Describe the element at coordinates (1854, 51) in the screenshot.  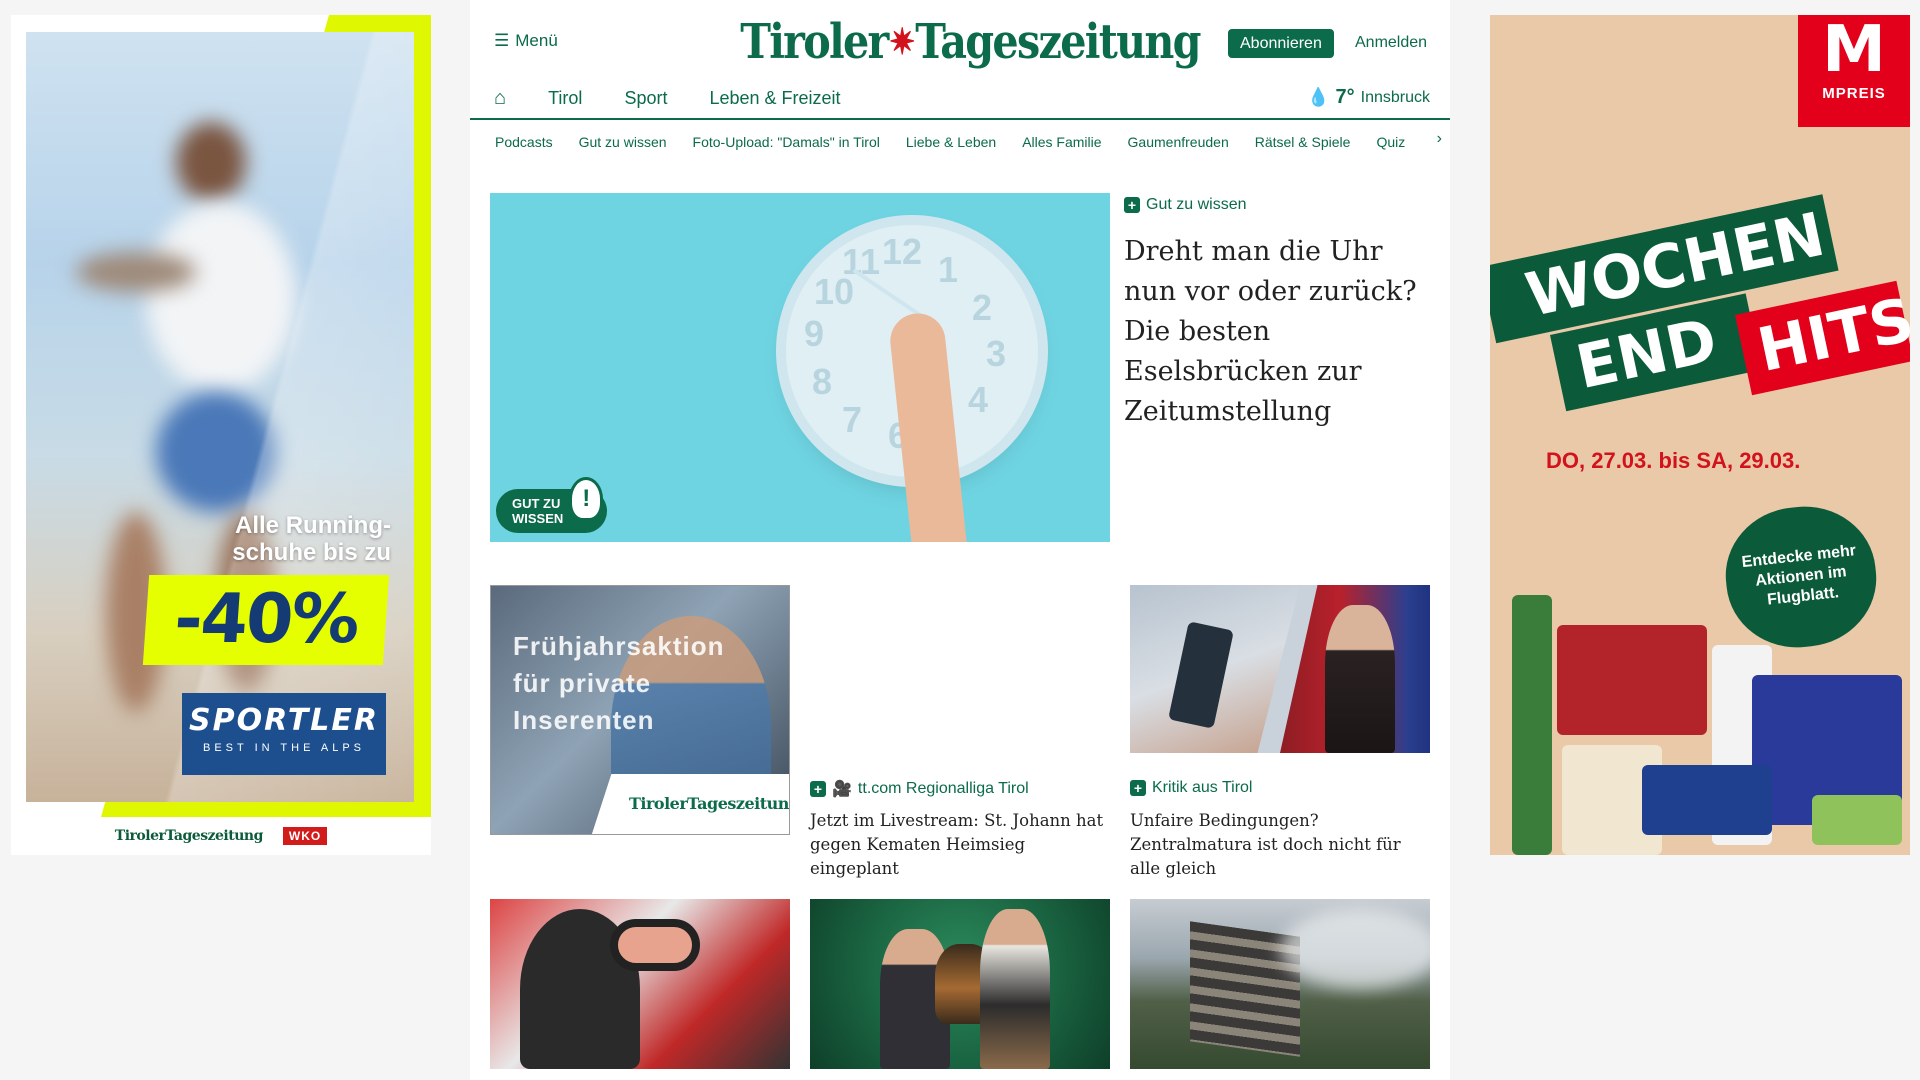
I see `mpreis-logo-letter: M` at that location.